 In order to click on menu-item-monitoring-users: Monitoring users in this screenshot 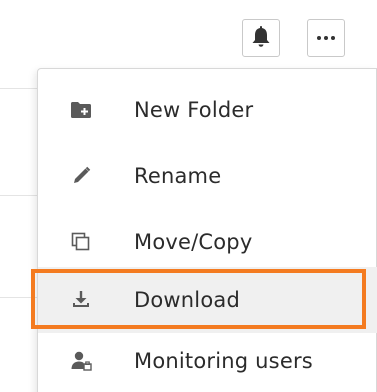, I will do `click(207, 360)`.